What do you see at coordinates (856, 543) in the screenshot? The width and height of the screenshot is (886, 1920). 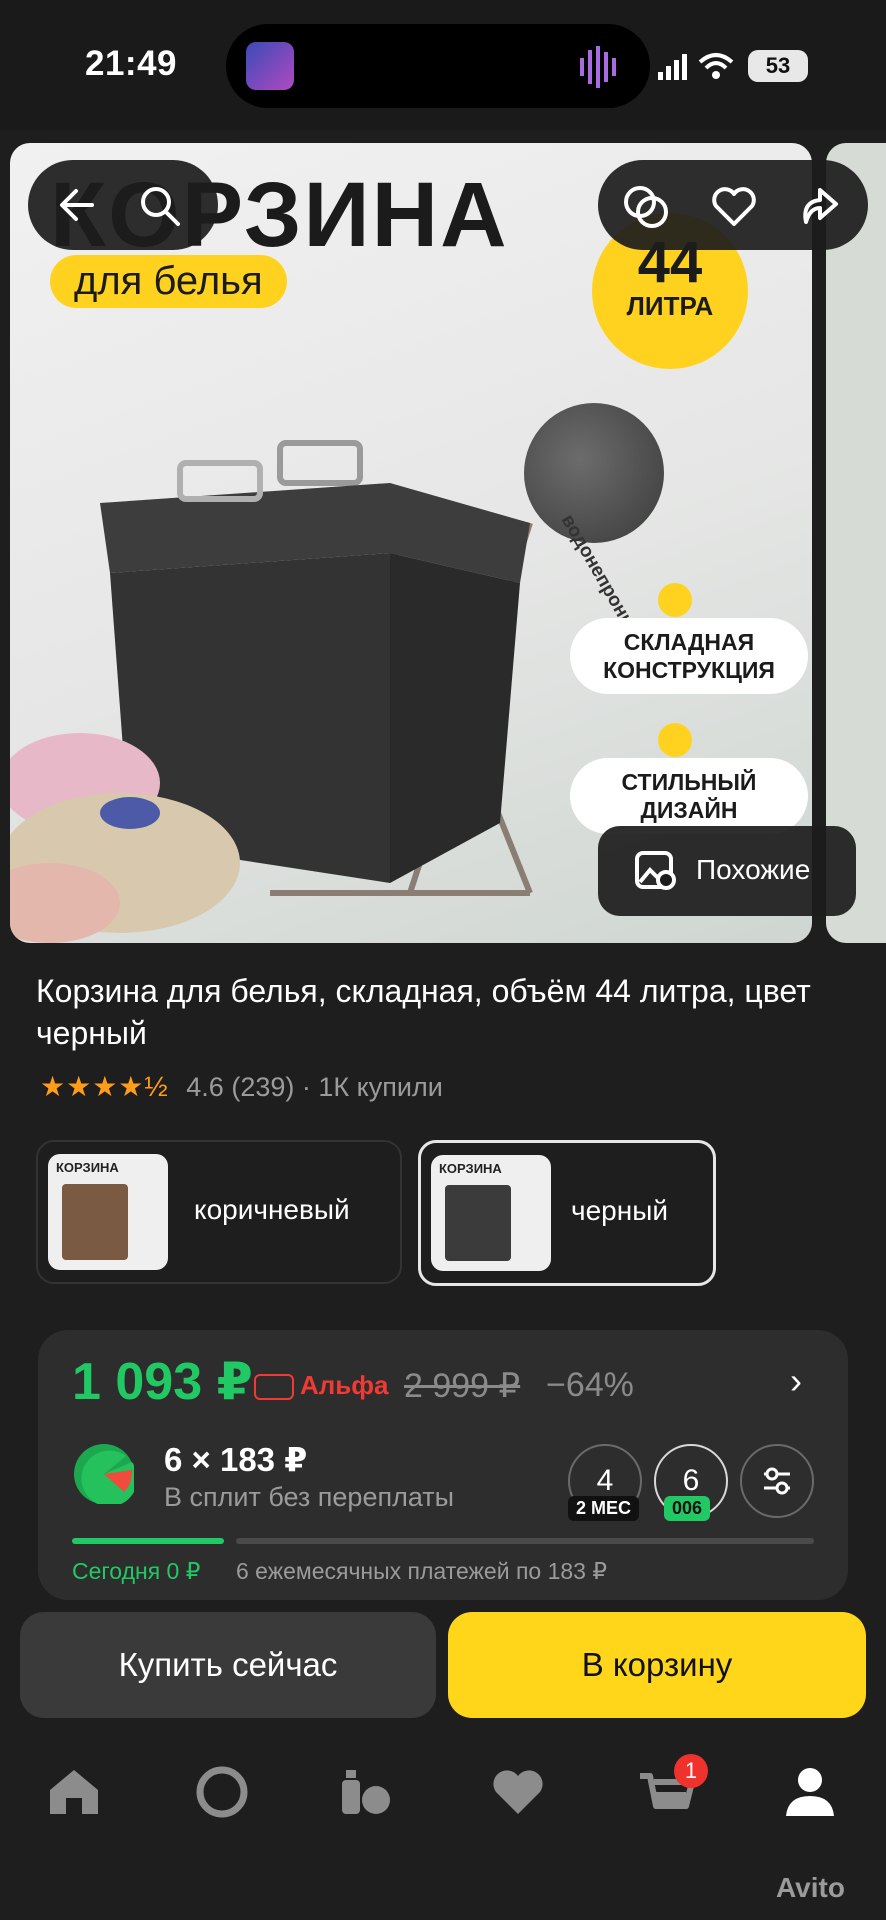 I see `next-gallery-image` at bounding box center [856, 543].